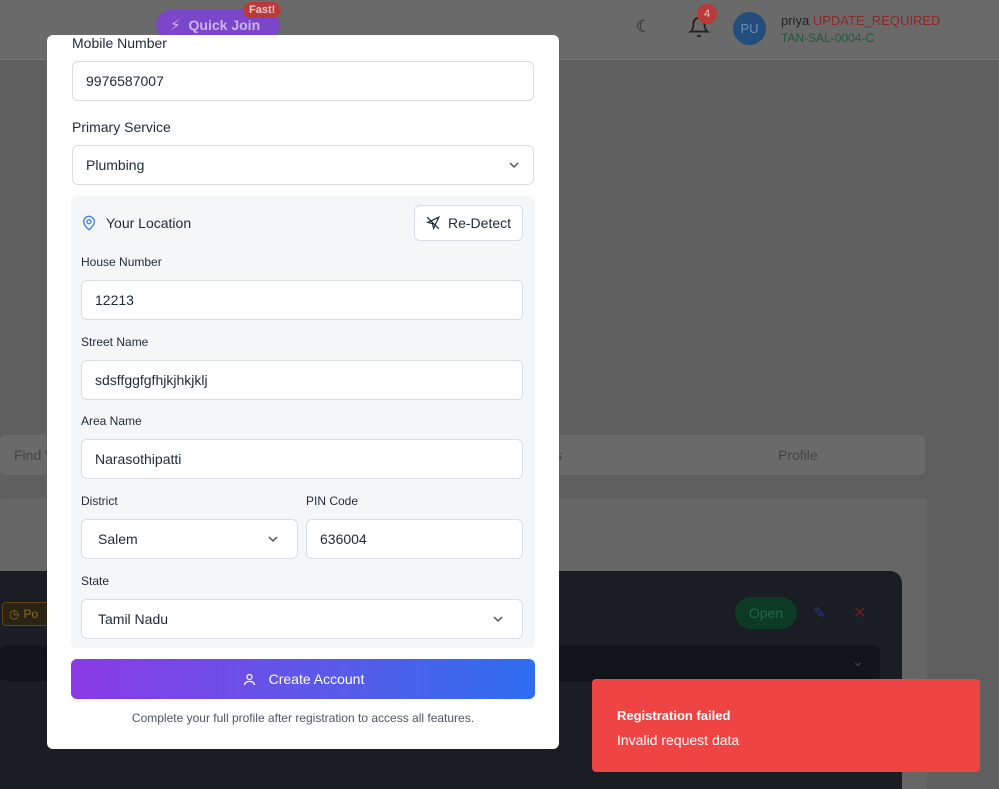 This screenshot has height=789, width=999. I want to click on pin-label: PIN Code, so click(332, 501).